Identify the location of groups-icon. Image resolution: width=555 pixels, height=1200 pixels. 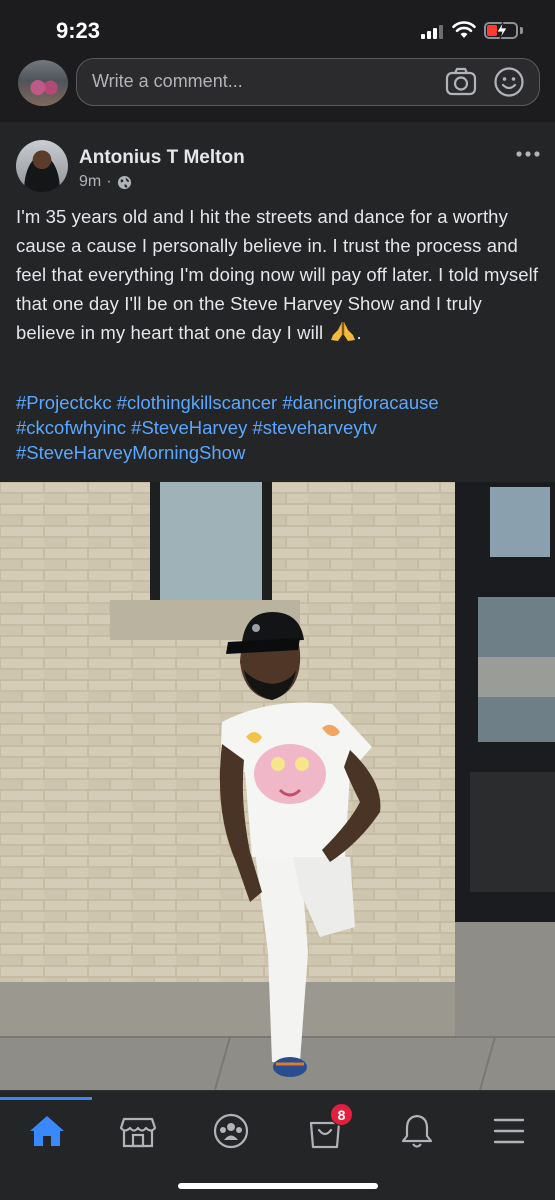
(231, 1131).